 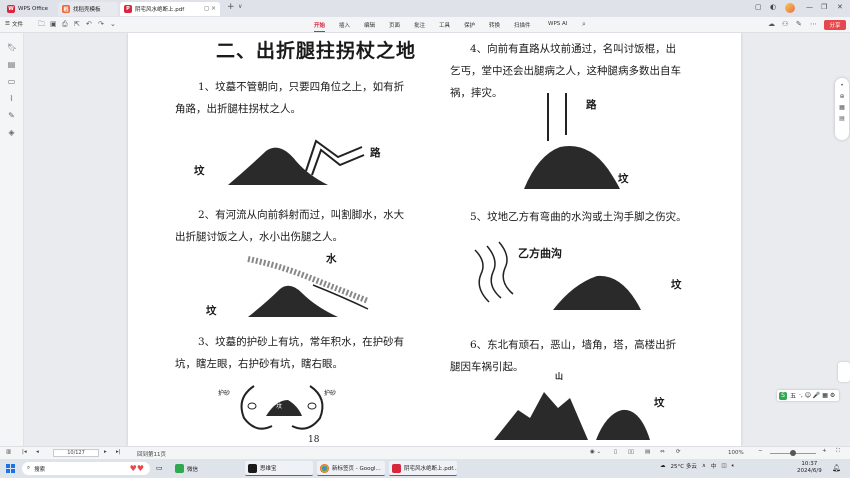 What do you see at coordinates (193, 469) in the screenshot?
I see `app-label: 微信` at bounding box center [193, 469].